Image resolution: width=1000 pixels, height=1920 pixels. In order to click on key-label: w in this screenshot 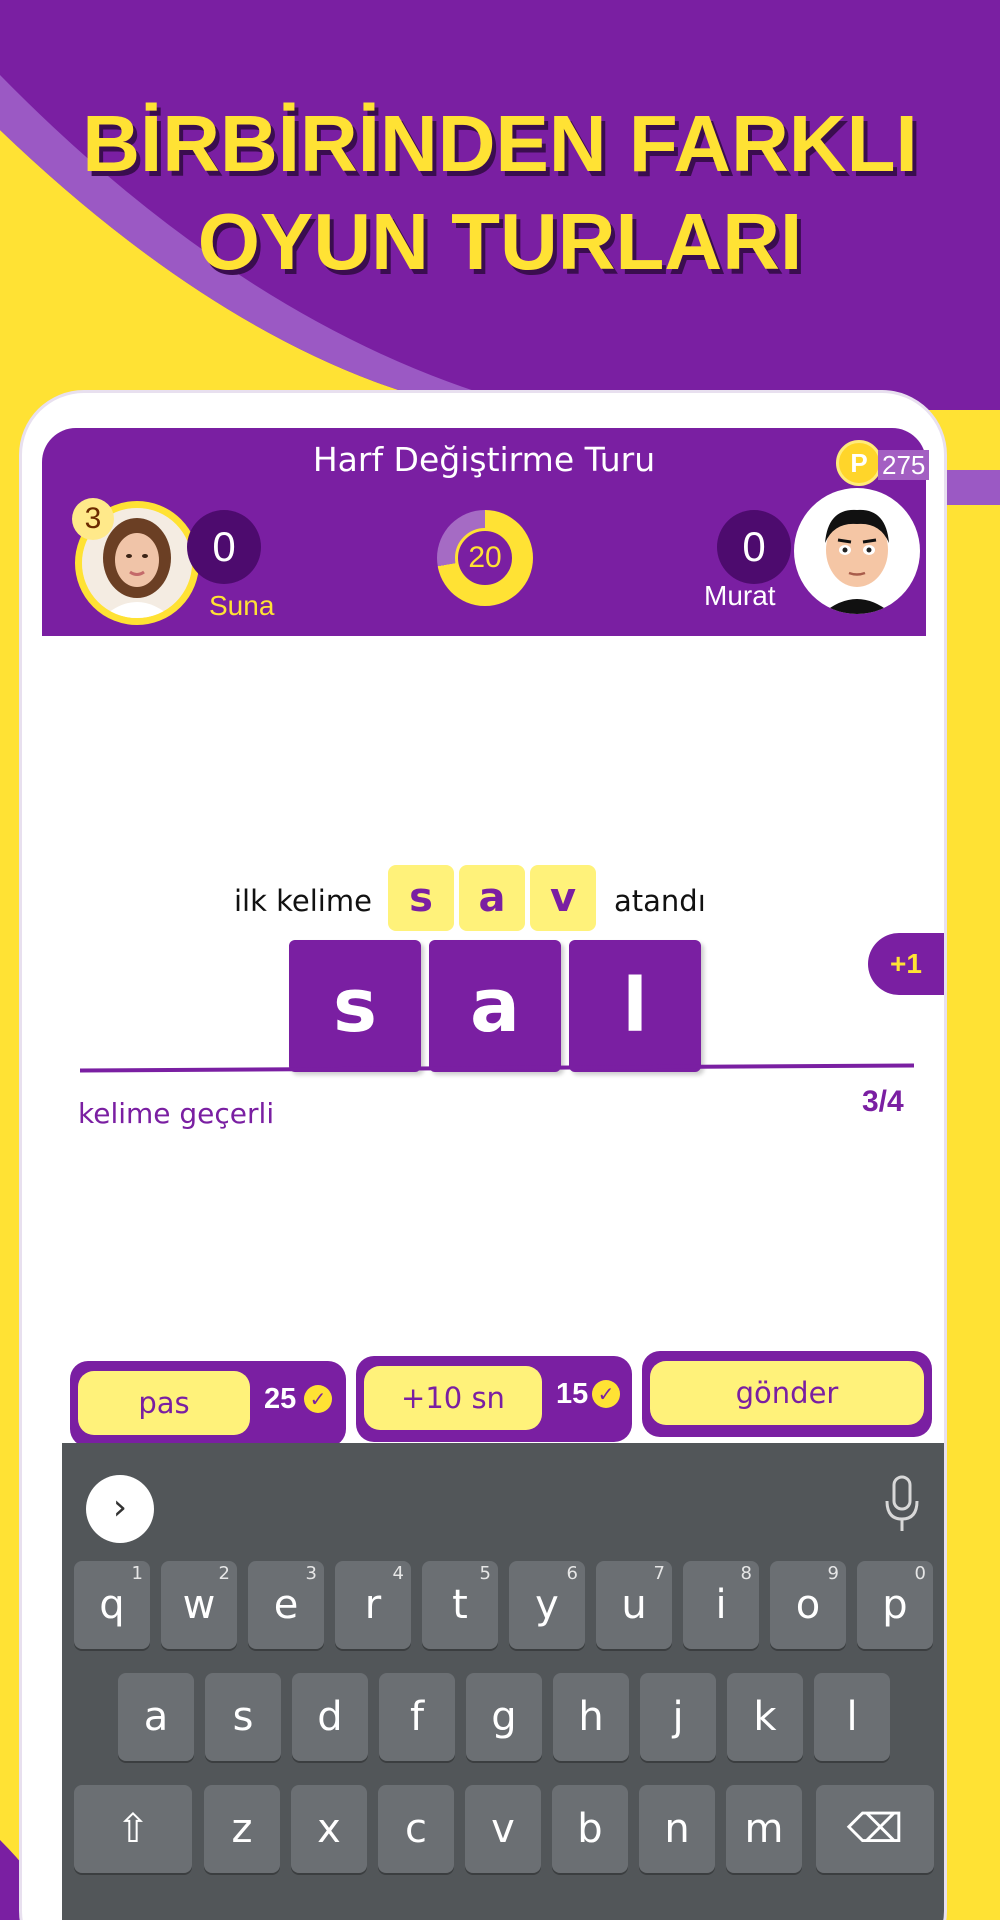, I will do `click(199, 1605)`.